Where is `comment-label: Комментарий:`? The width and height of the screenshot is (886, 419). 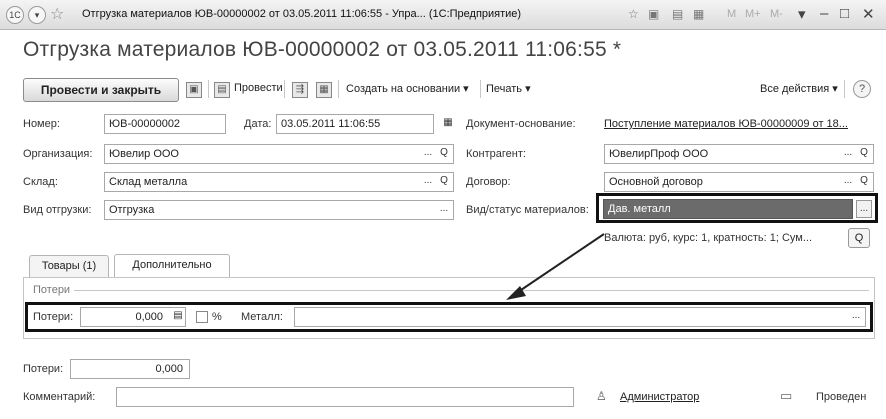
comment-label: Комментарий: is located at coordinates (59, 397).